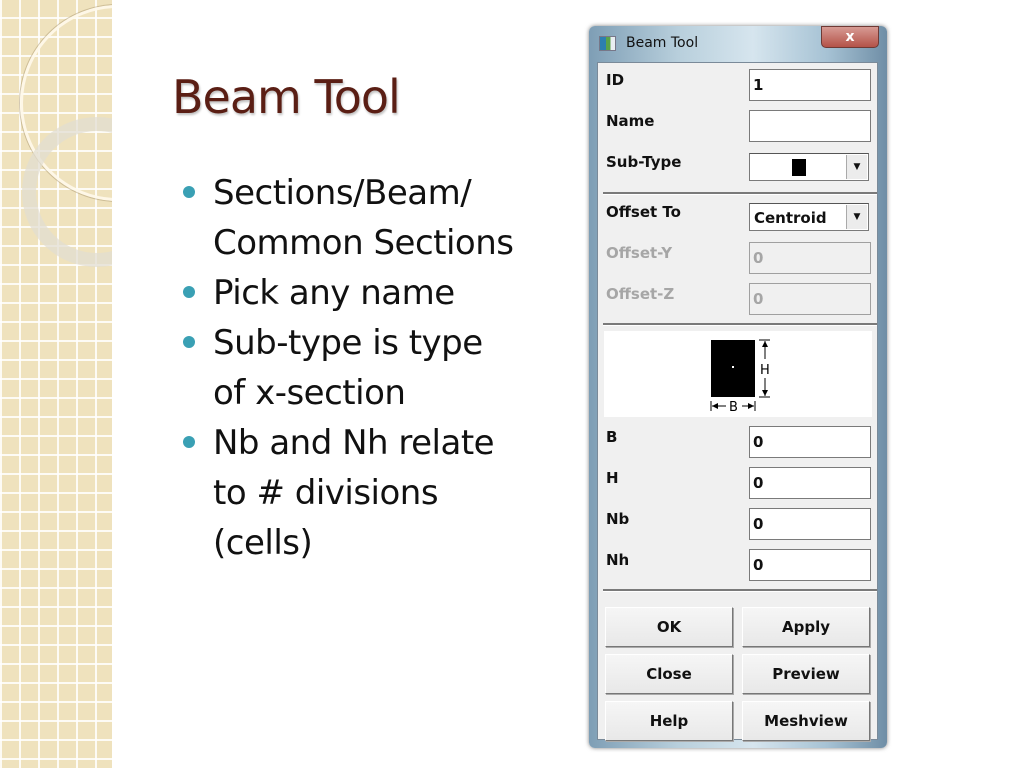 This screenshot has width=1024, height=768. What do you see at coordinates (353, 493) in the screenshot?
I see `bullet-item: Nb and Nh relate to # divisions (cells)` at bounding box center [353, 493].